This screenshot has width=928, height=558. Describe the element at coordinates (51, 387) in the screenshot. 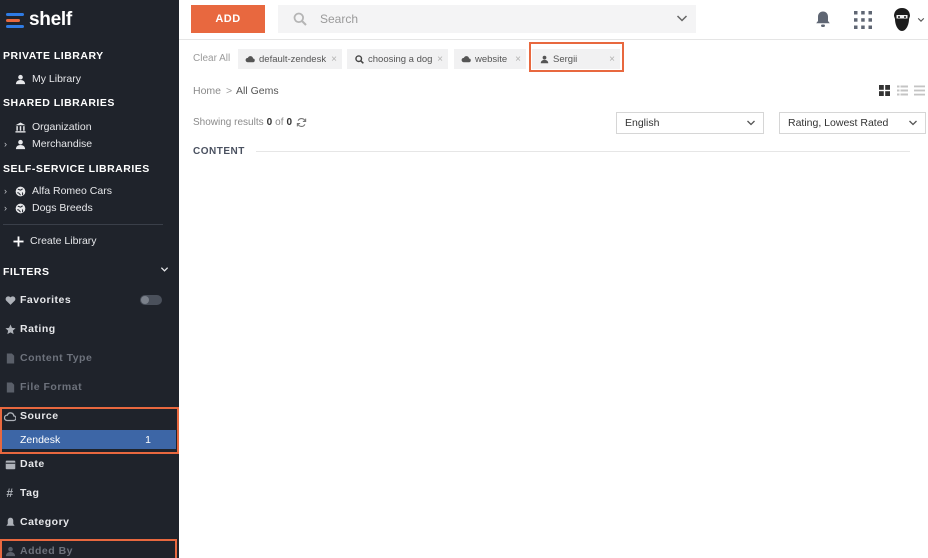

I see `filter-label: File Format` at that location.